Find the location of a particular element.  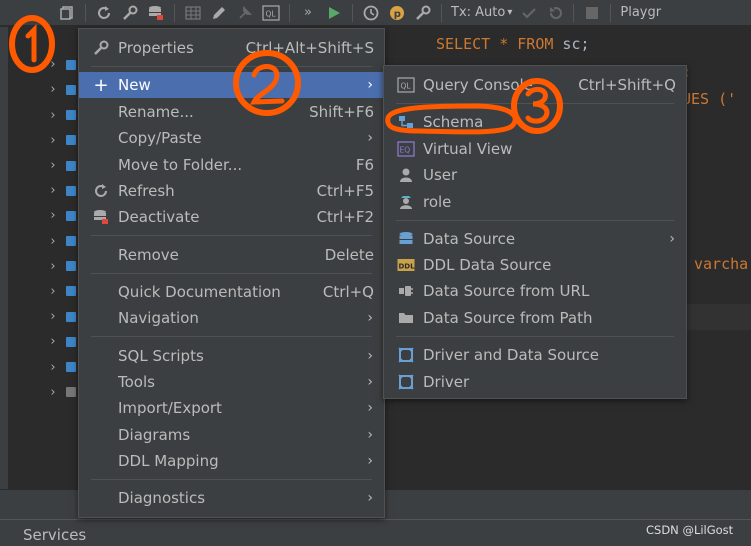

menu-item-virtual-view: EQ Virtual View is located at coordinates (535, 149).